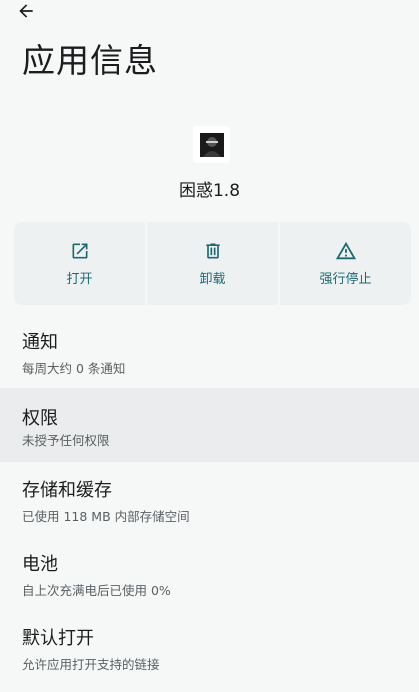 The height and width of the screenshot is (692, 419). Describe the element at coordinates (79, 279) in the screenshot. I see `open-button-label: 打开` at that location.